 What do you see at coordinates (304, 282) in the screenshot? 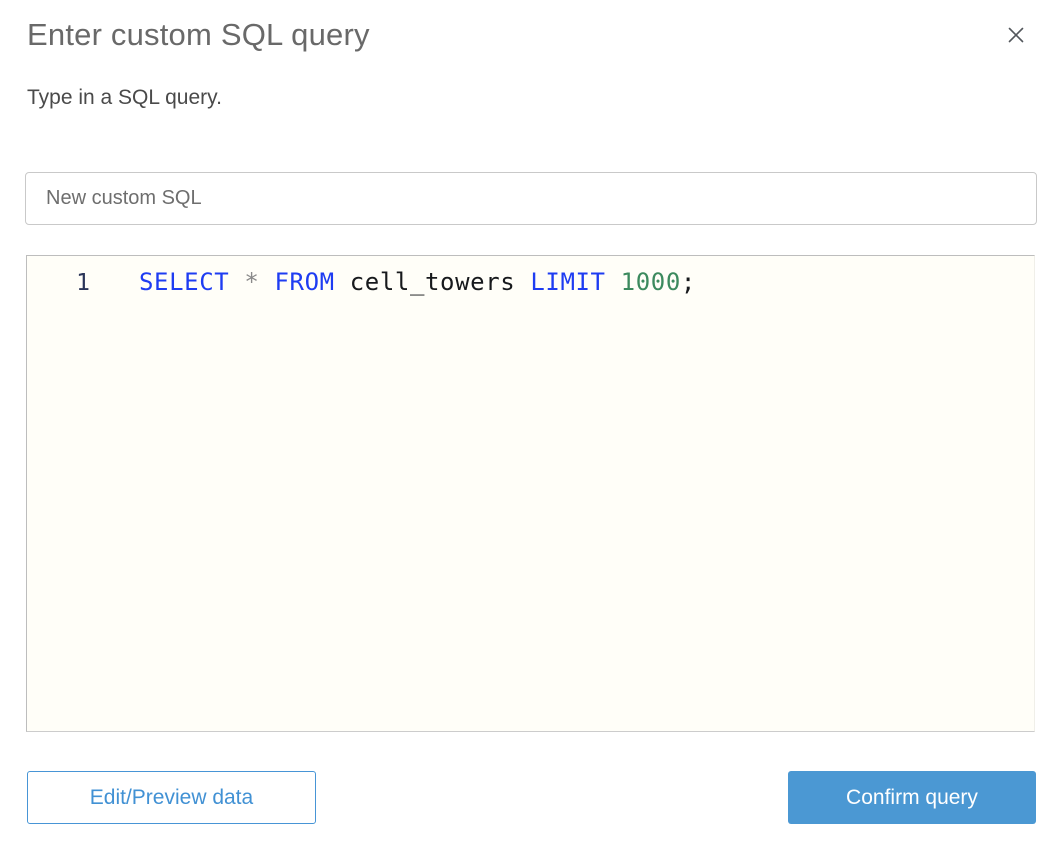
I see `sql-token-keyword: FROM` at bounding box center [304, 282].